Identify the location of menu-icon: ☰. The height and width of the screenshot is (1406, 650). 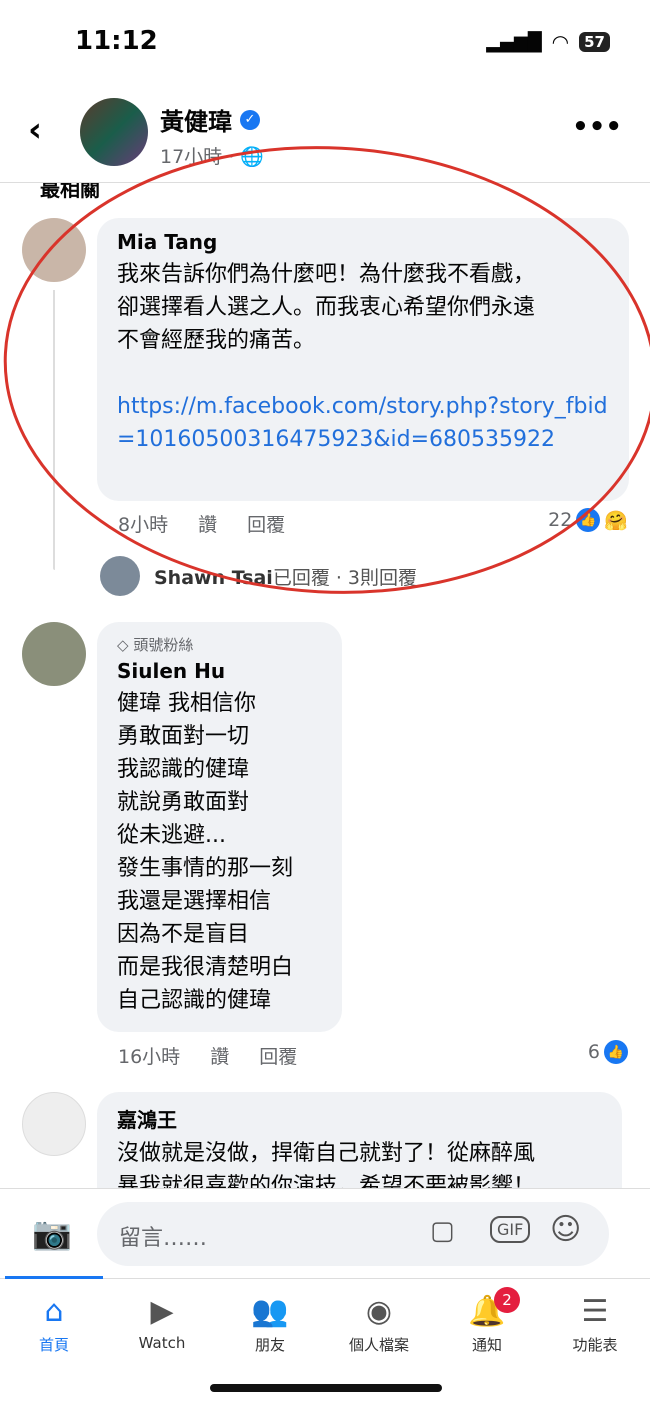
(595, 1311).